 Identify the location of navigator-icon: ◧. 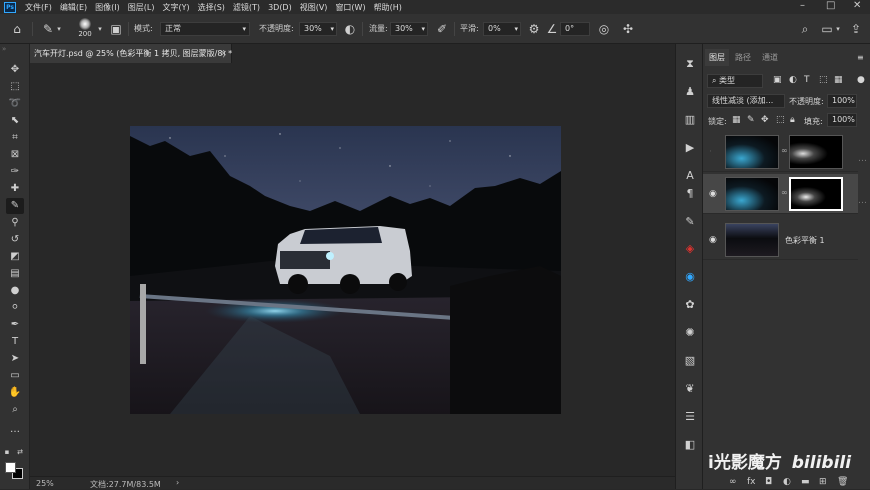
(690, 445).